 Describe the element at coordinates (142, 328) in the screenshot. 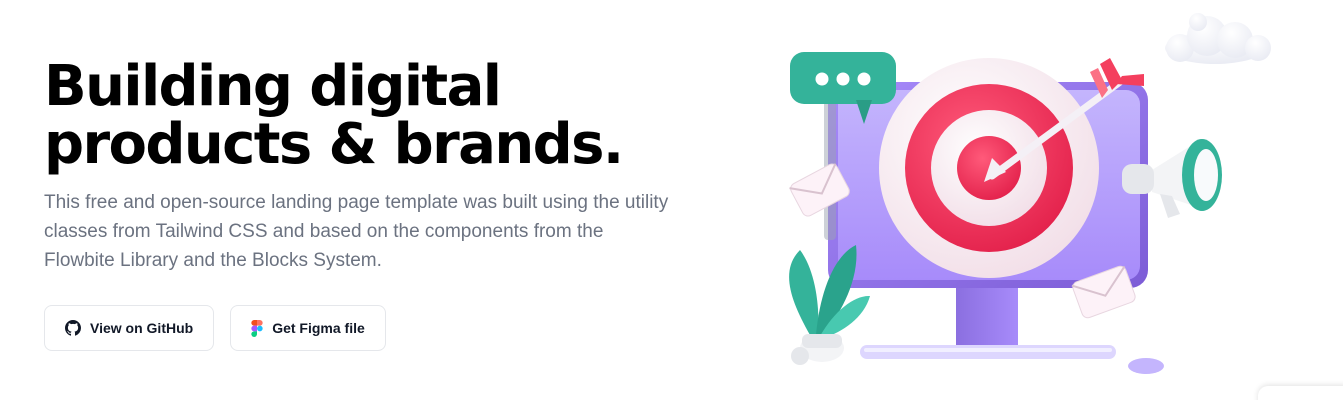

I see `github-button-label: View on GitHub` at that location.